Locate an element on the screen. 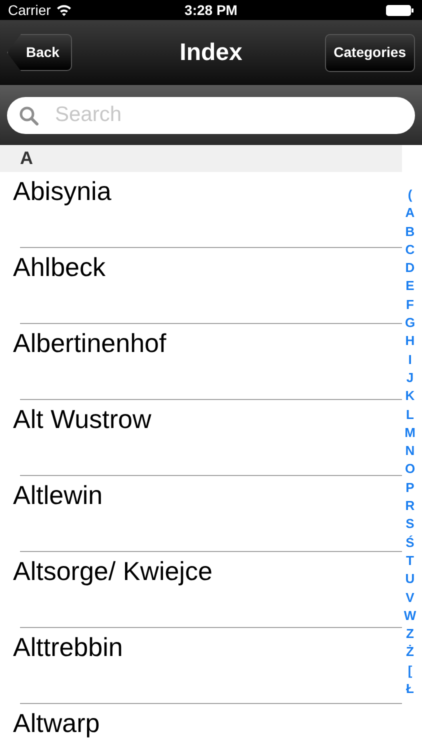 This screenshot has height=750, width=422. index-letter: A is located at coordinates (410, 213).